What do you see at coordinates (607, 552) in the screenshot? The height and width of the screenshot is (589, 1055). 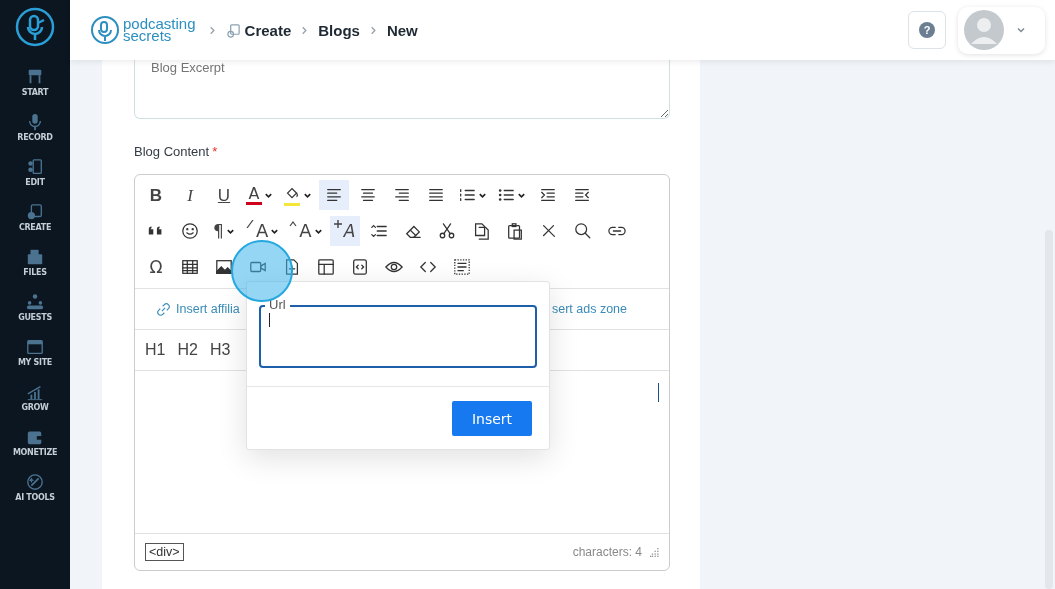 I see `character-count: characters: 4` at bounding box center [607, 552].